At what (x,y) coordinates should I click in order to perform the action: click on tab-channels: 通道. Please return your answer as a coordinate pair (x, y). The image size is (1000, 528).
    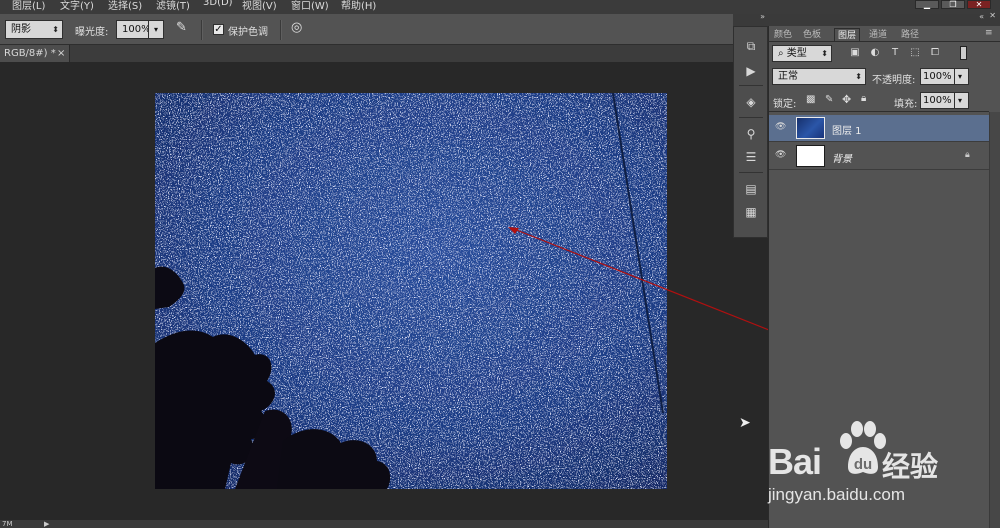
    Looking at the image, I should click on (878, 35).